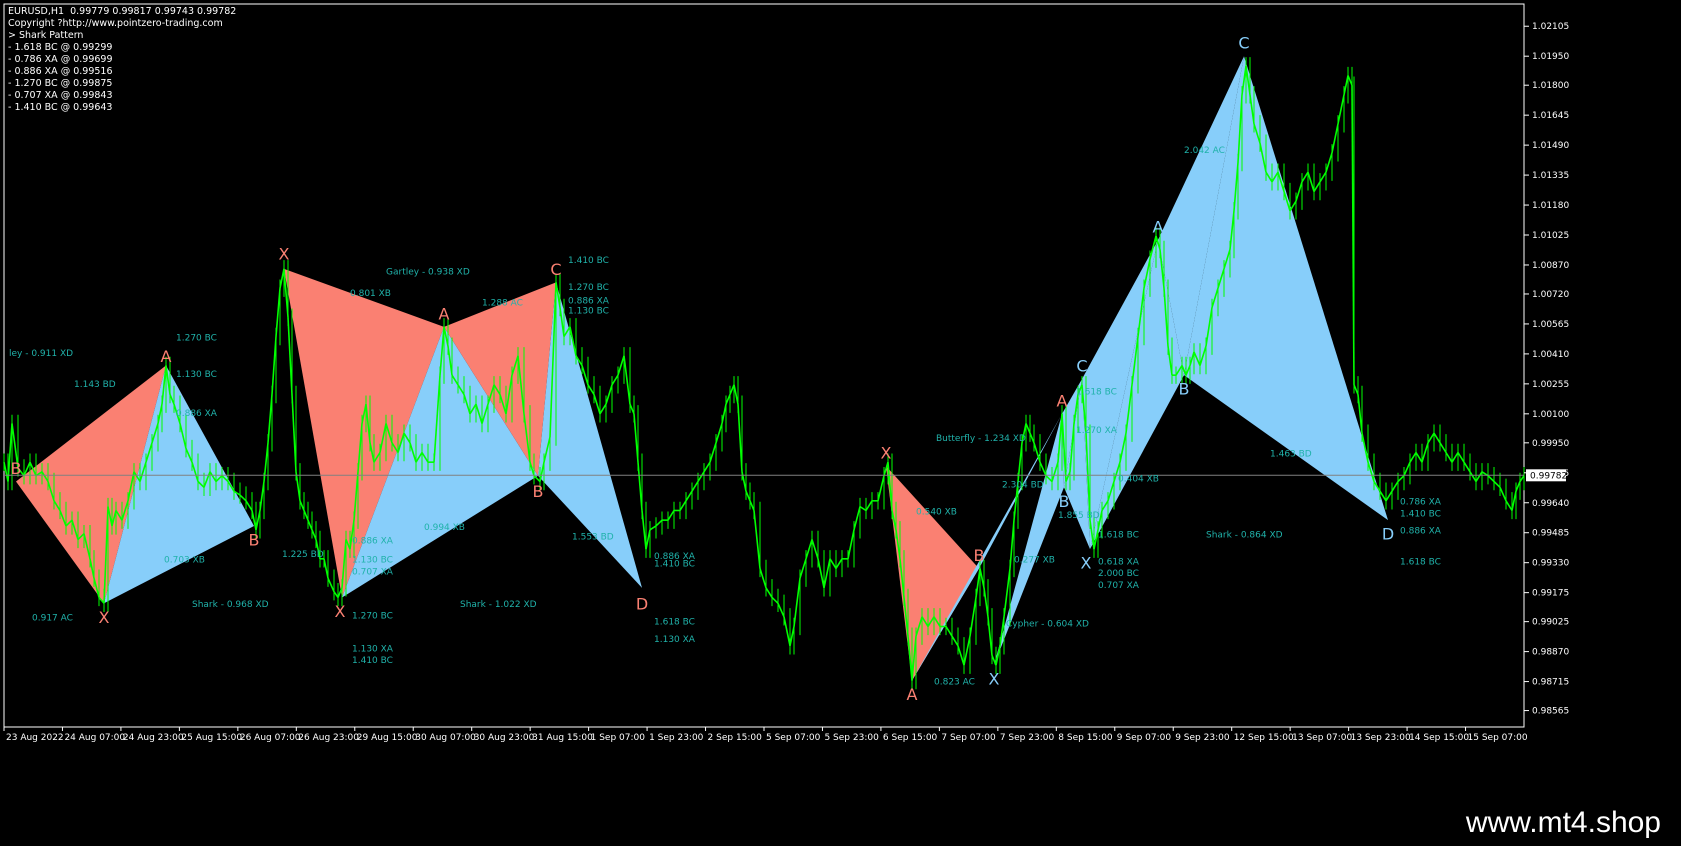 Image resolution: width=1681 pixels, height=846 pixels. Describe the element at coordinates (1550, 27) in the screenshot. I see `y-tick-label: 1.02105` at that location.